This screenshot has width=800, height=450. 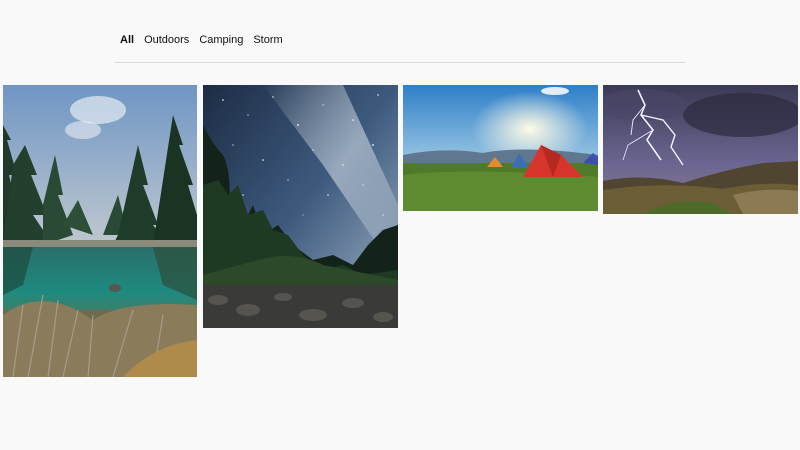 What do you see at coordinates (267, 40) in the screenshot?
I see `filter-tab-storm: Storm` at bounding box center [267, 40].